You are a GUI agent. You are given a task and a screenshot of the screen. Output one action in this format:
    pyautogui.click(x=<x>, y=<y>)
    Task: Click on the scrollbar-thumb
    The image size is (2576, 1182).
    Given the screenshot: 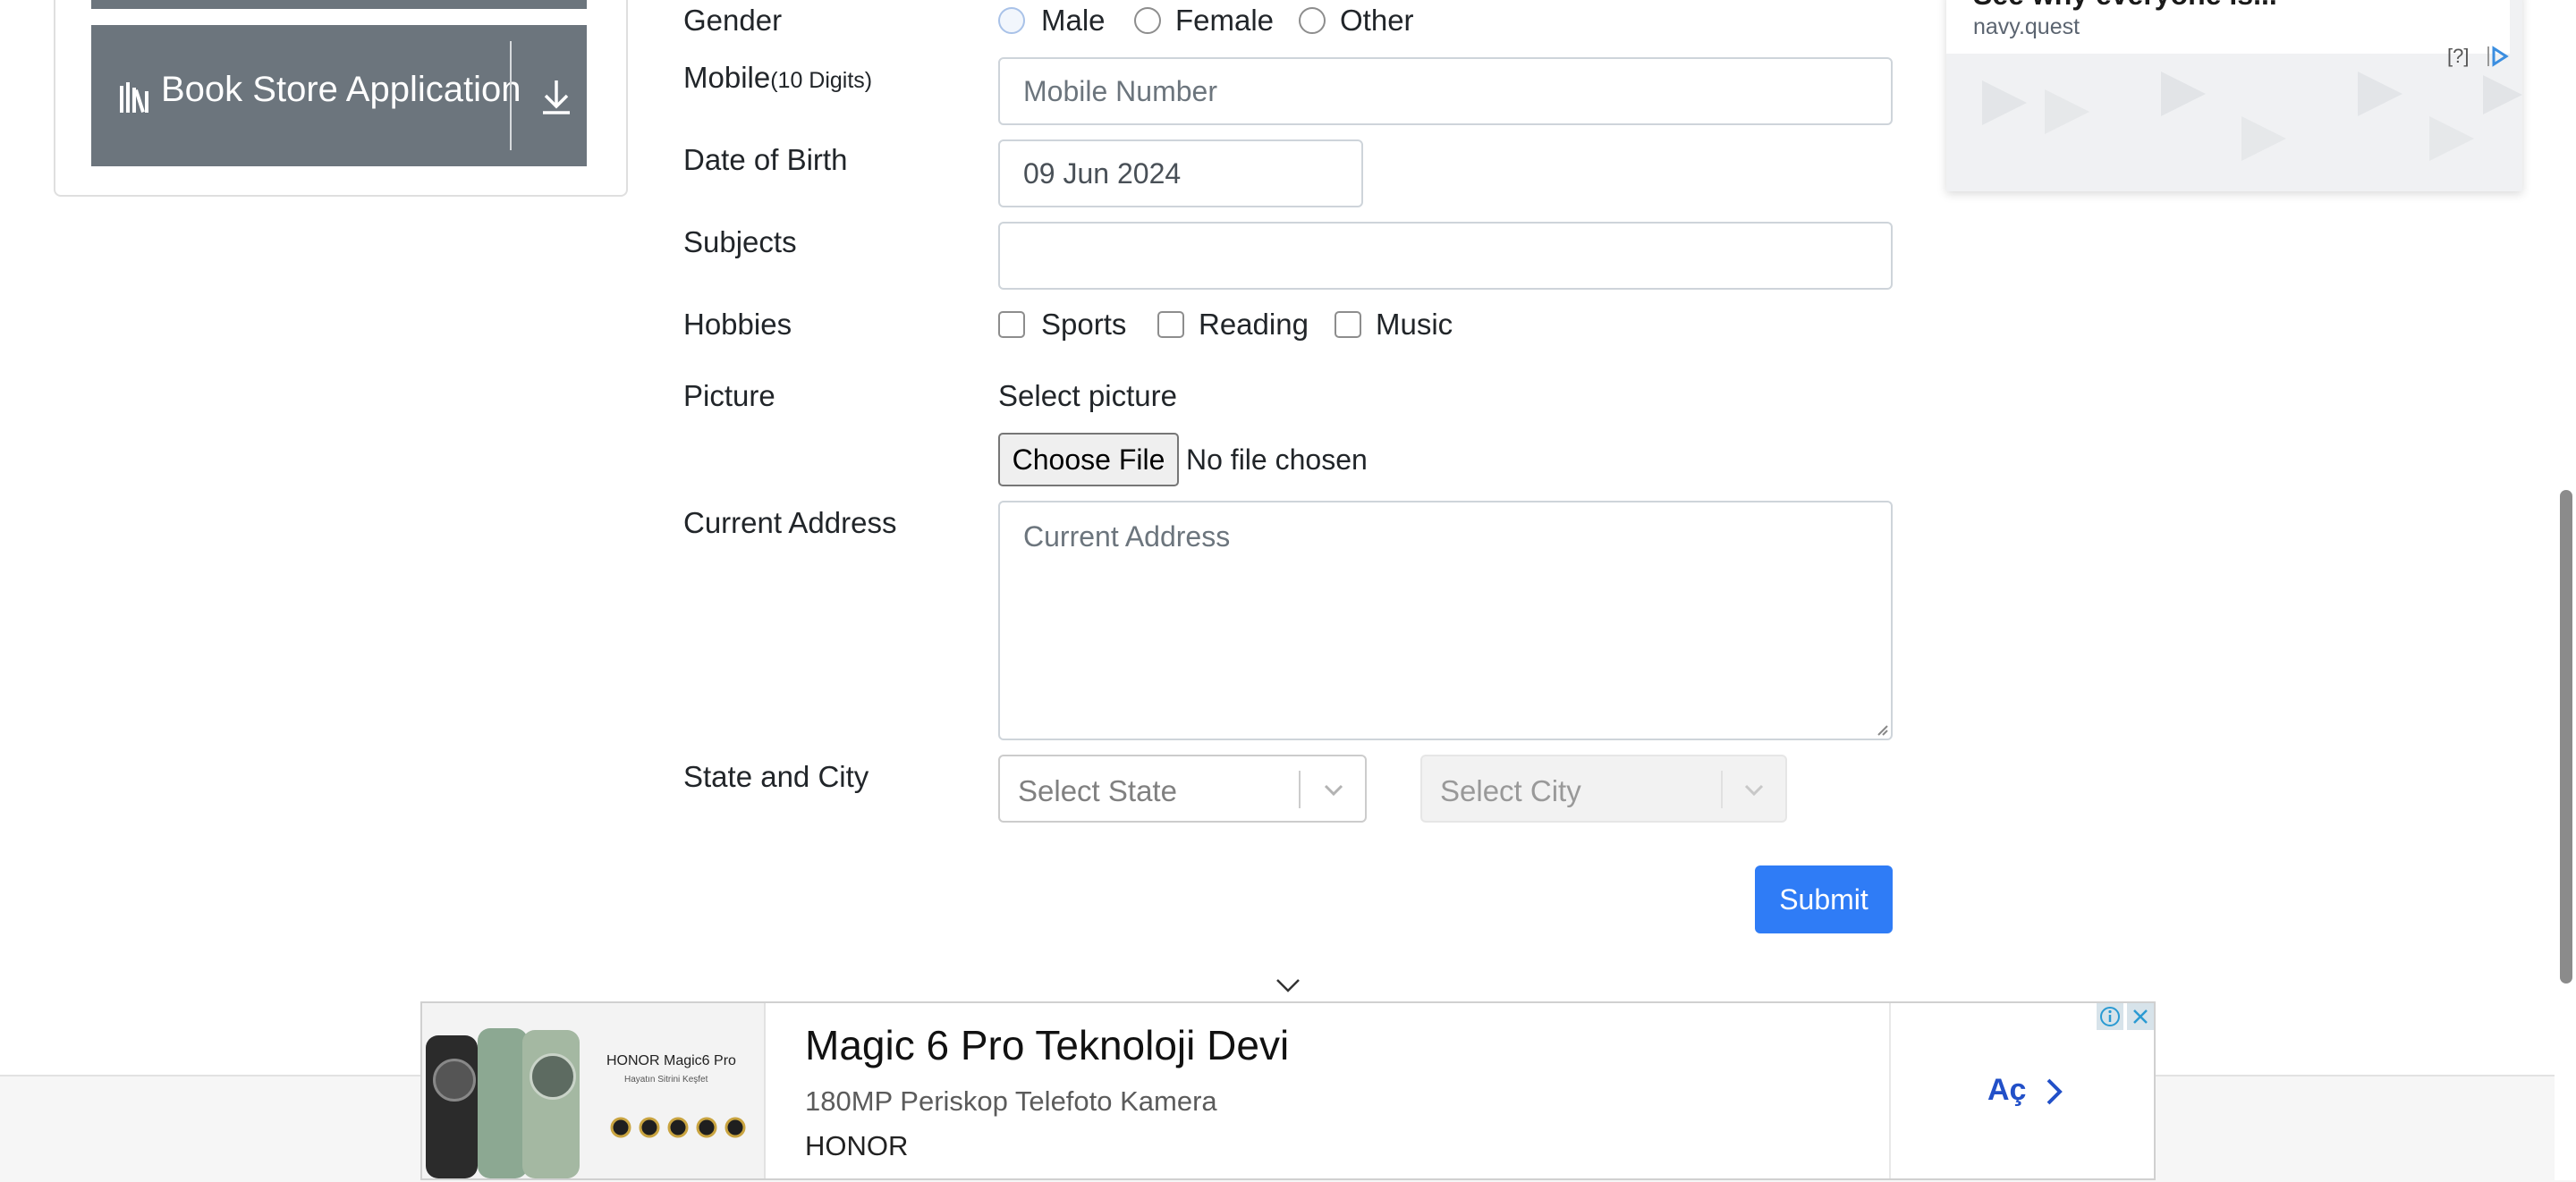 What is the action you would take?
    pyautogui.click(x=2566, y=737)
    